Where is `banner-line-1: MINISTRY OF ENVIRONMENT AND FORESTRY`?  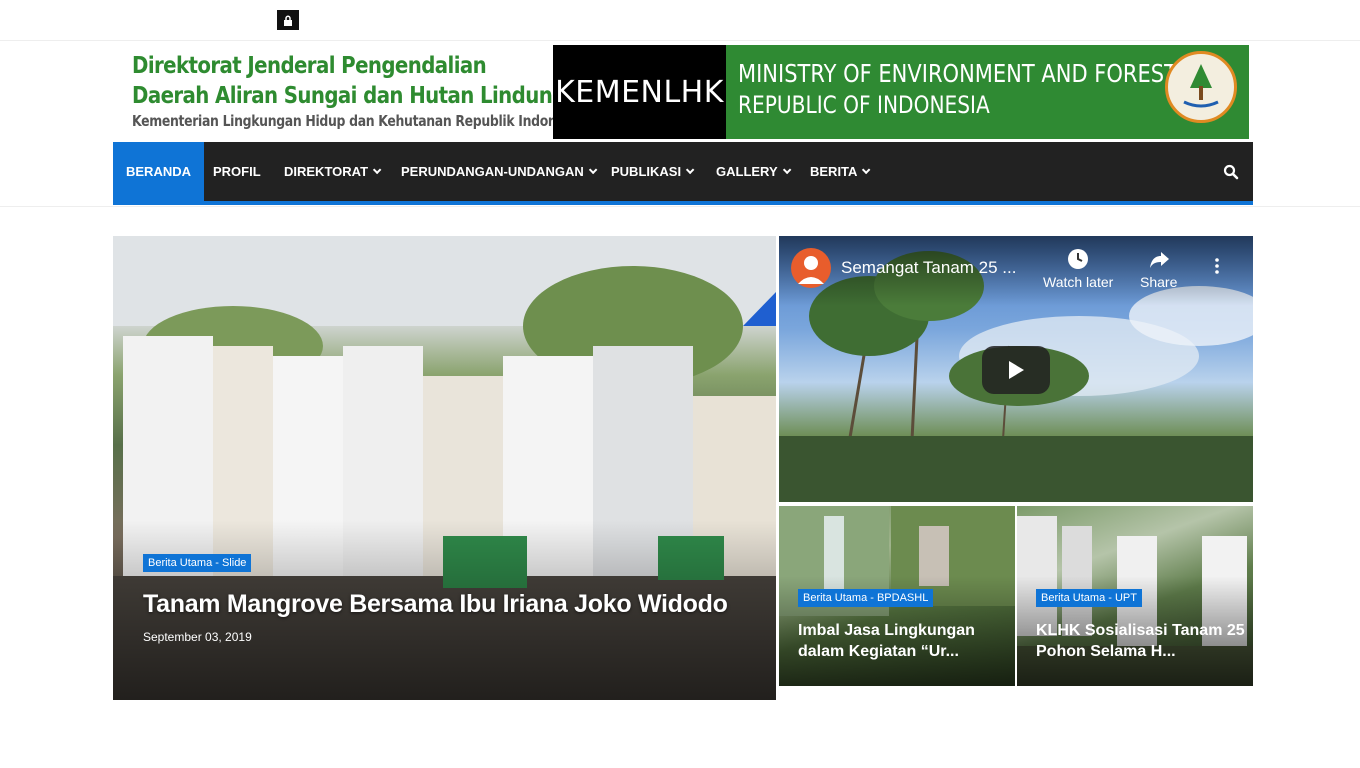
banner-line-1: MINISTRY OF ENVIRONMENT AND FORESTRY is located at coordinates (971, 73).